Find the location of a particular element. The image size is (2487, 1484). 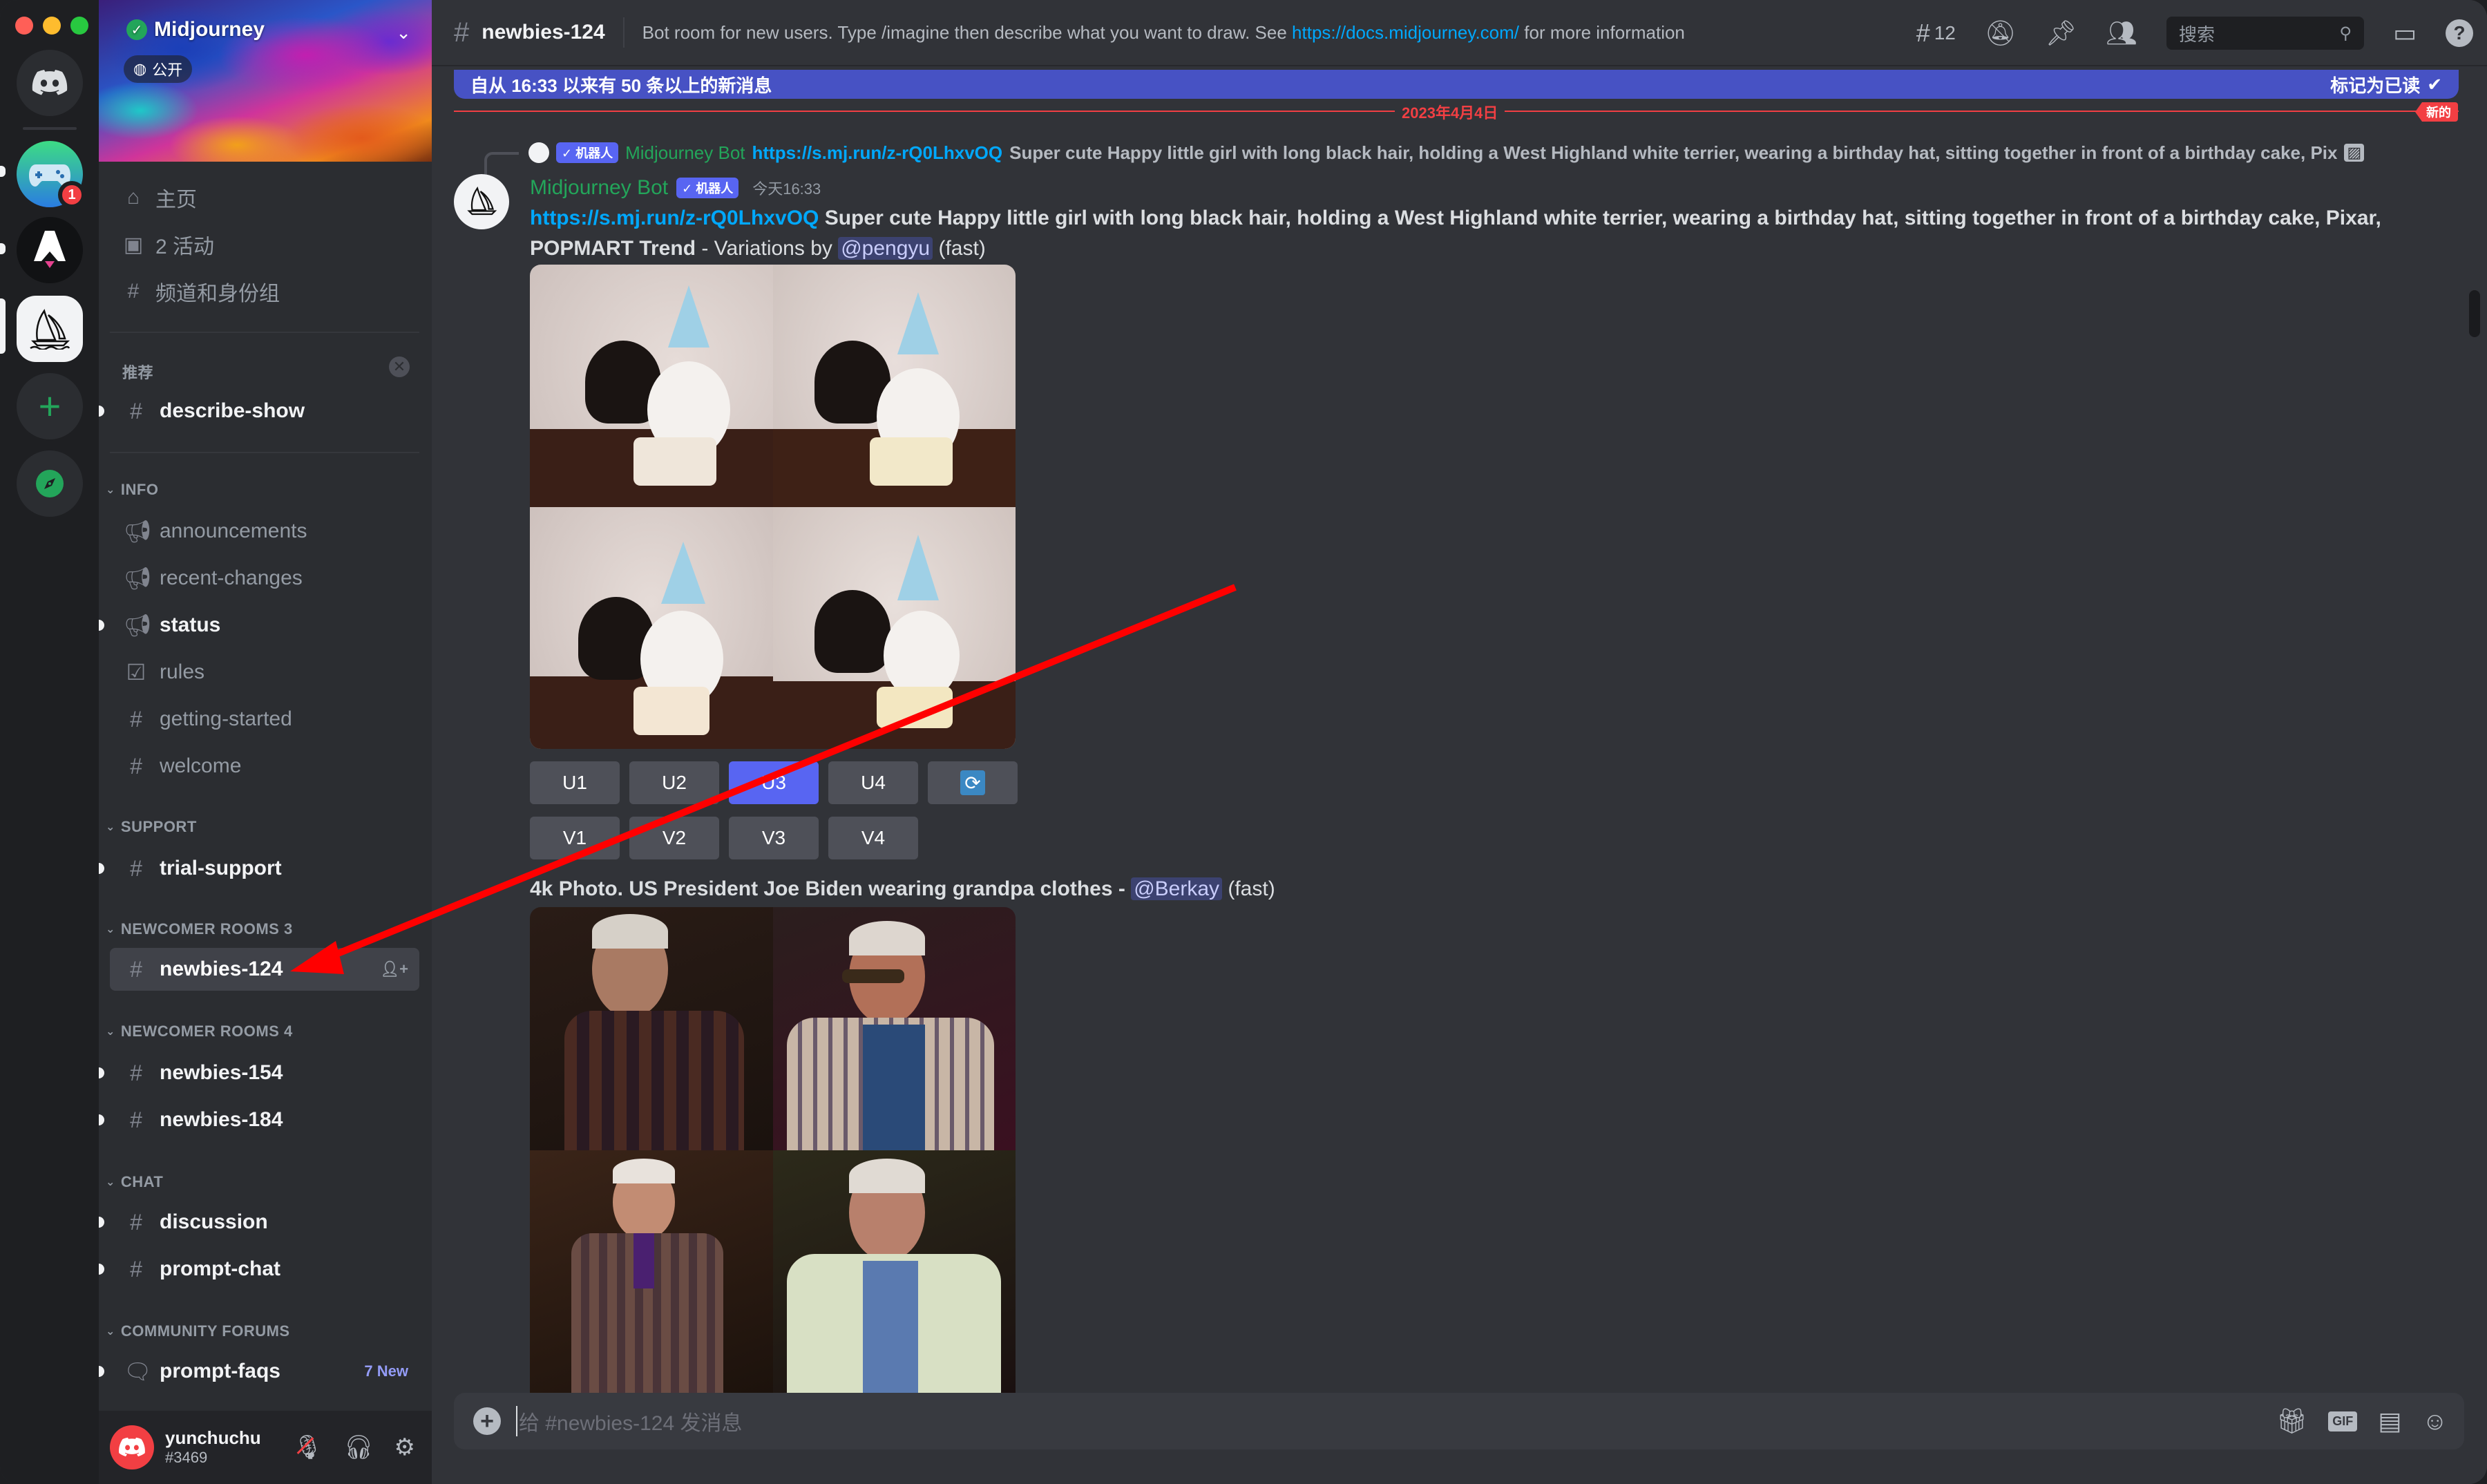

reply-author: Midjourney Bot is located at coordinates (685, 153).